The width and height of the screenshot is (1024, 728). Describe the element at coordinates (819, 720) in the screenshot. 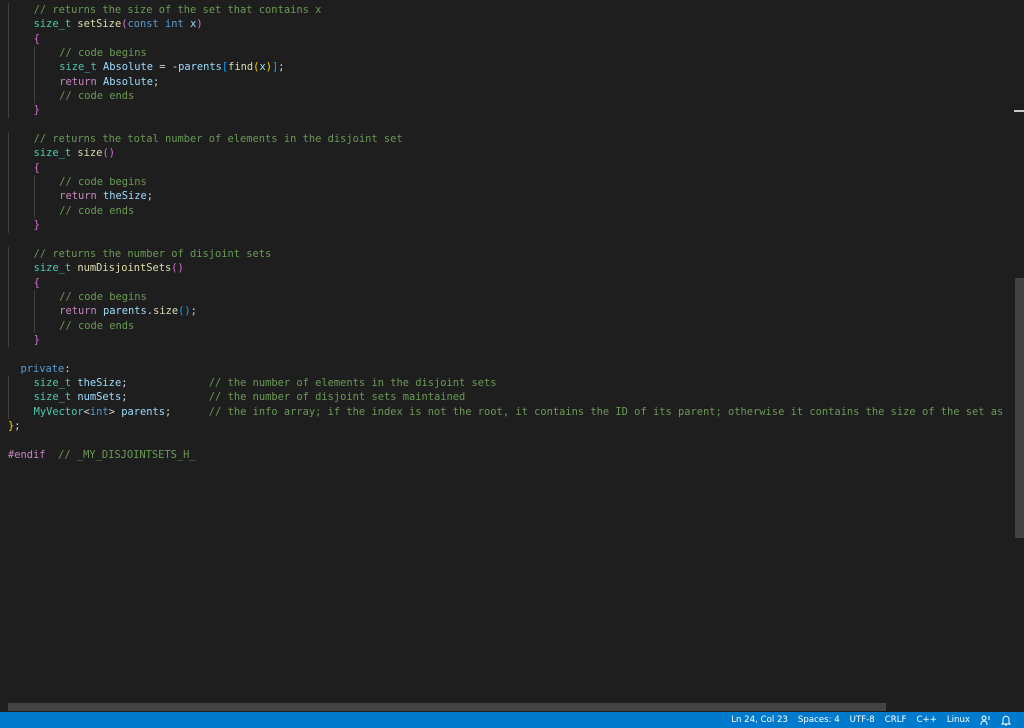

I see `indentation-setting: Spaces: 4` at that location.